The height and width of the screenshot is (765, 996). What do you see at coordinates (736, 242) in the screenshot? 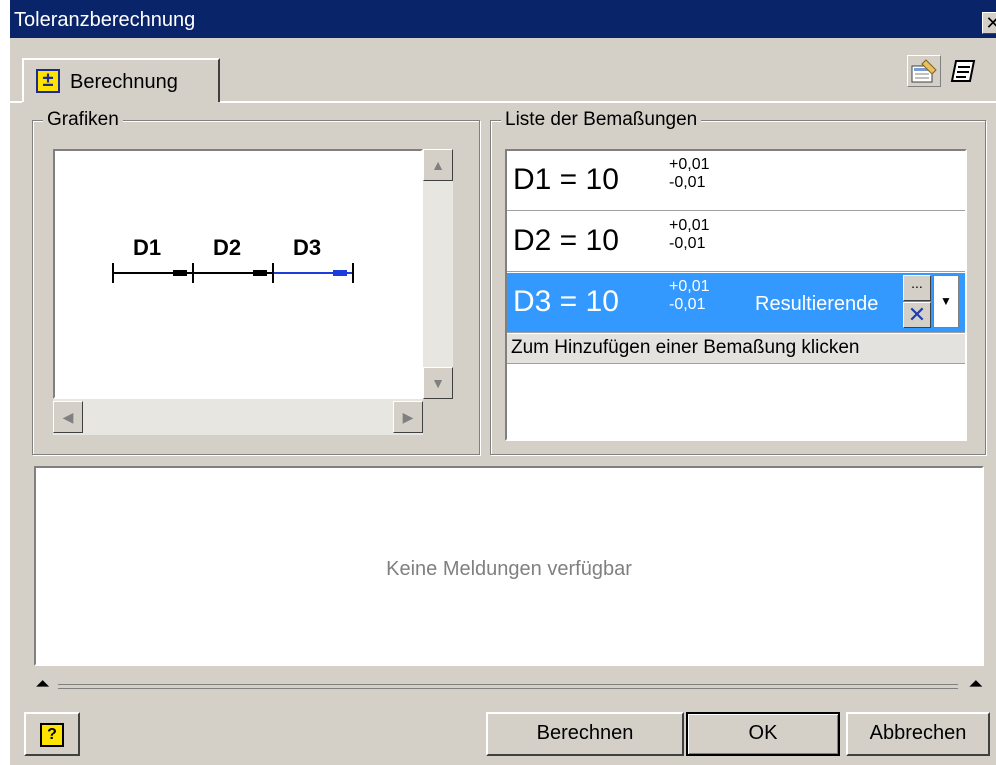
I see `list-item: D2 = 10 +0,01 -0,01` at bounding box center [736, 242].